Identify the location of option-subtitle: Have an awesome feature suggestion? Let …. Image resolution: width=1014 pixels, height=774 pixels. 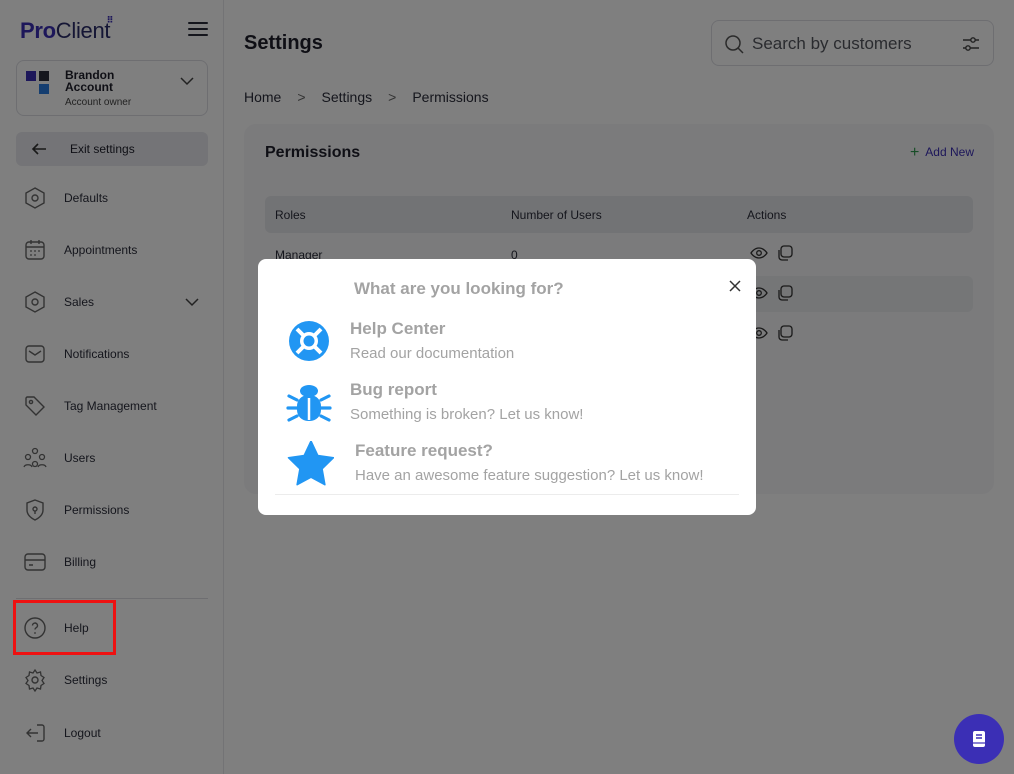
(529, 475).